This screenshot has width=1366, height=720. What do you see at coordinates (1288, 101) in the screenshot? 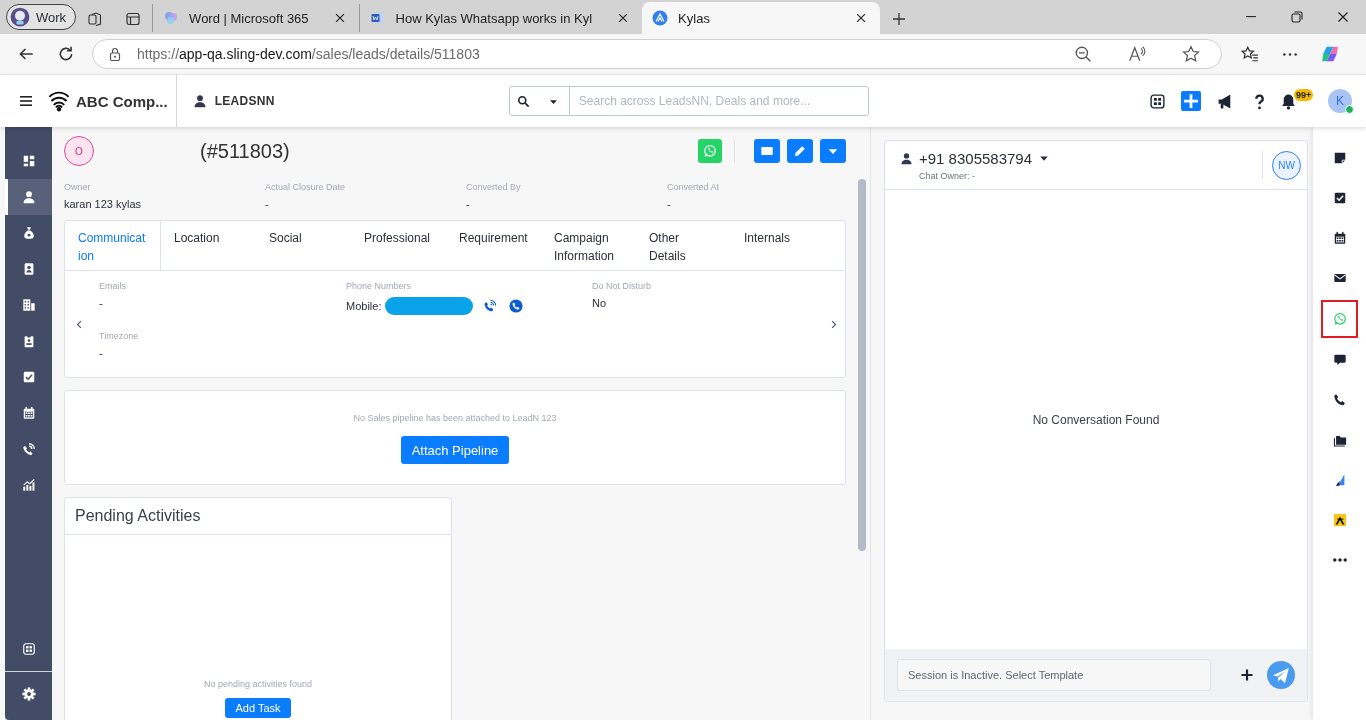
I see `bell-icon` at bounding box center [1288, 101].